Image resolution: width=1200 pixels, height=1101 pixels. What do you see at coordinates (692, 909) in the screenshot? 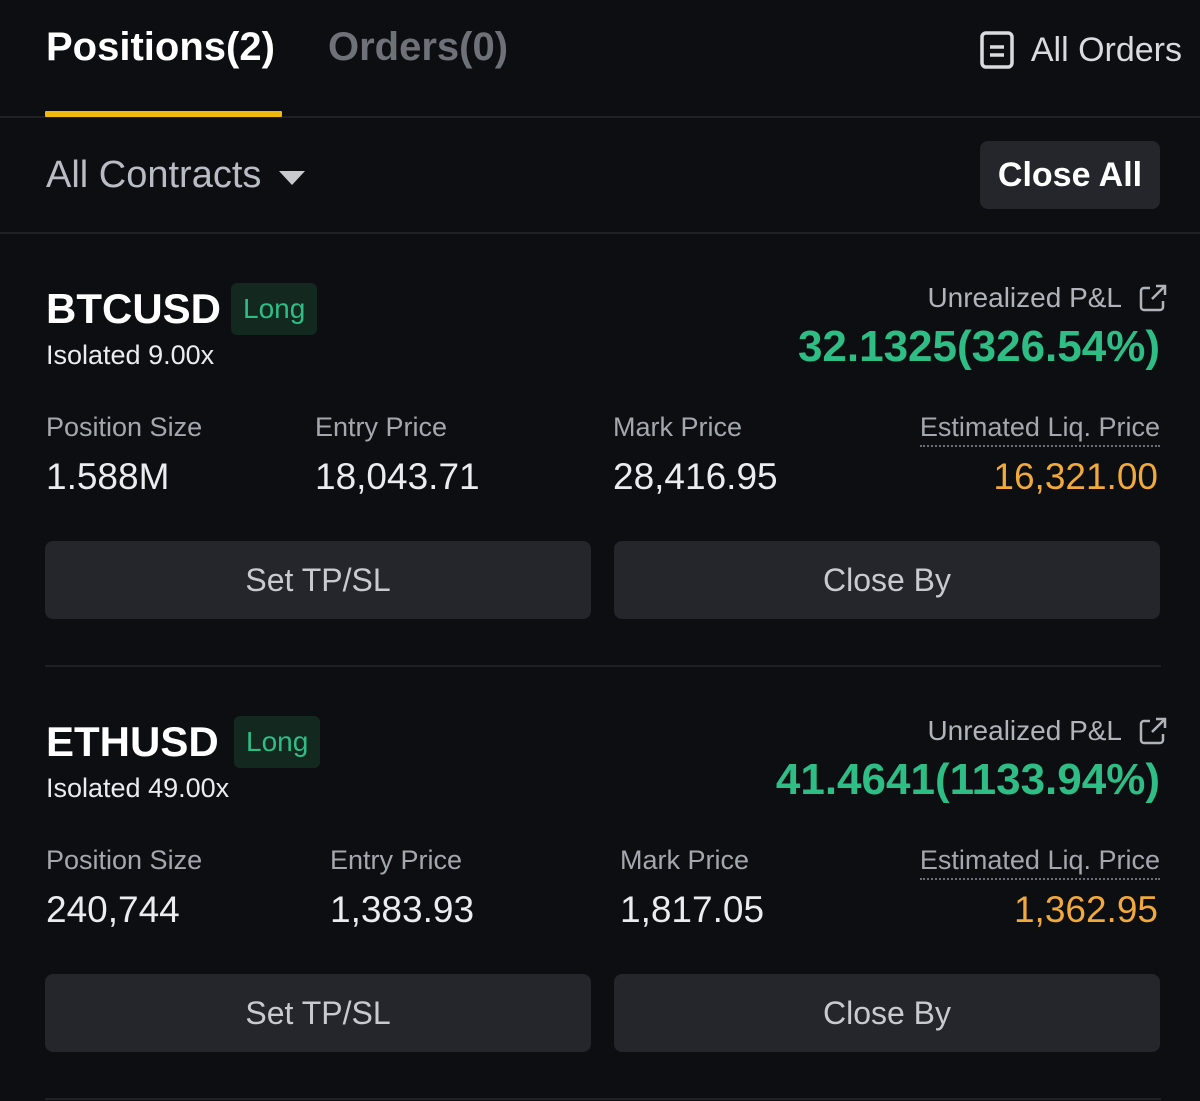
I see `mark-price-value: 1,817.05` at bounding box center [692, 909].